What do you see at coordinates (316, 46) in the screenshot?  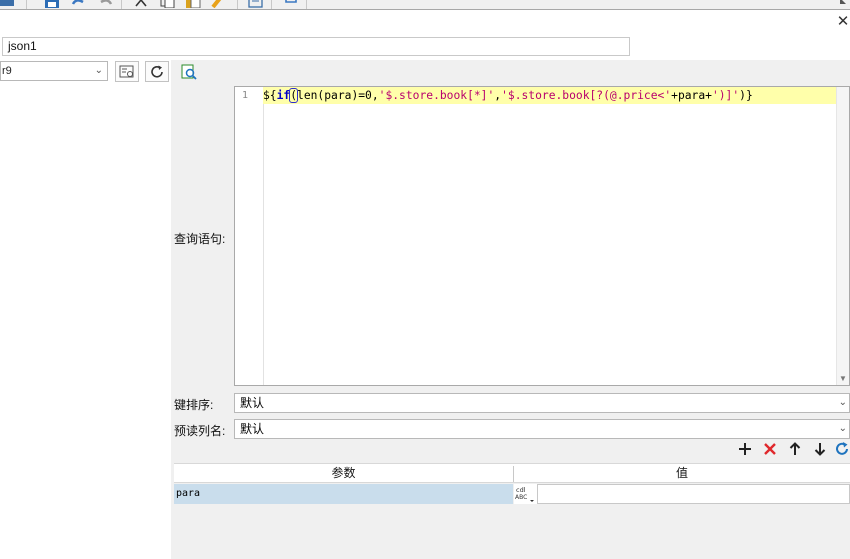 I see `dataset-name-input: json1` at bounding box center [316, 46].